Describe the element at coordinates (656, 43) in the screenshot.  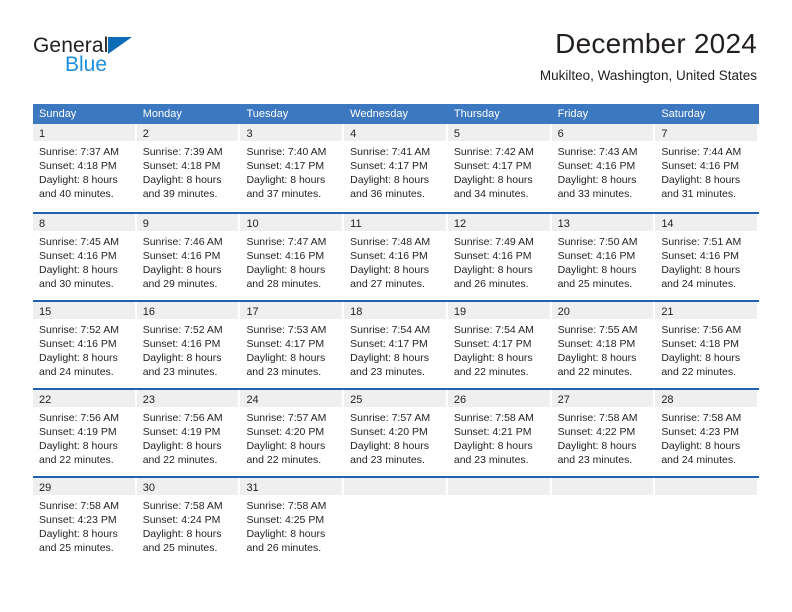
I see `page-title: December 2024` at that location.